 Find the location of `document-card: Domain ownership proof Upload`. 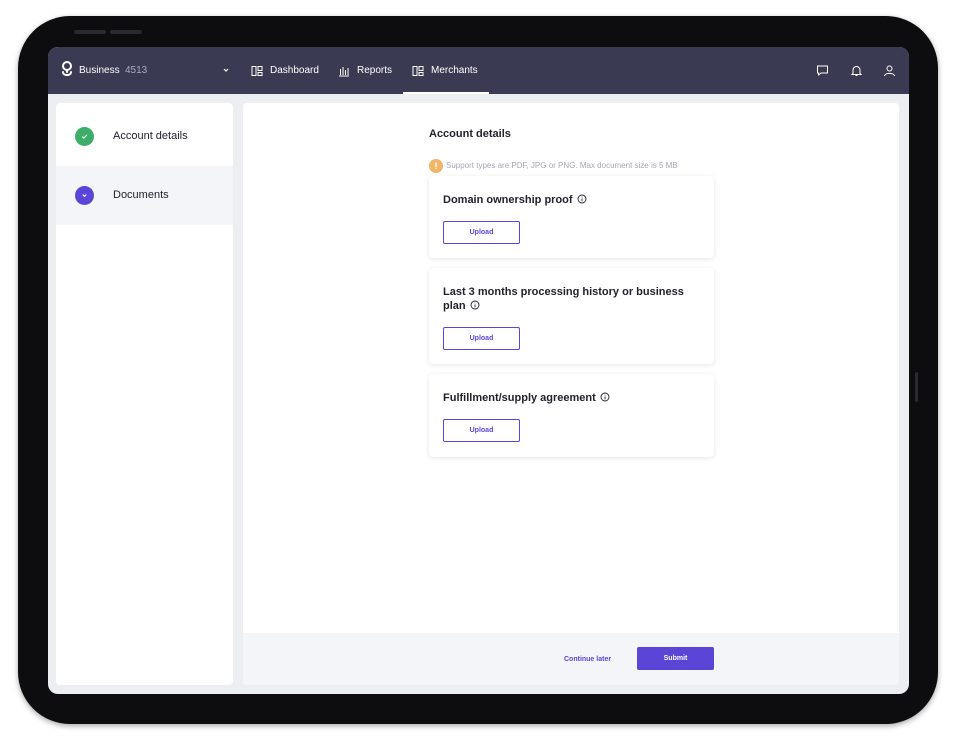

document-card: Domain ownership proof Upload is located at coordinates (571, 217).